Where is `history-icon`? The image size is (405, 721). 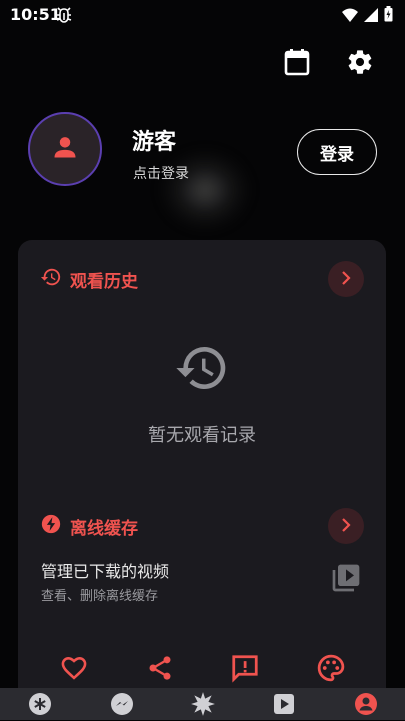 history-icon is located at coordinates (51, 279).